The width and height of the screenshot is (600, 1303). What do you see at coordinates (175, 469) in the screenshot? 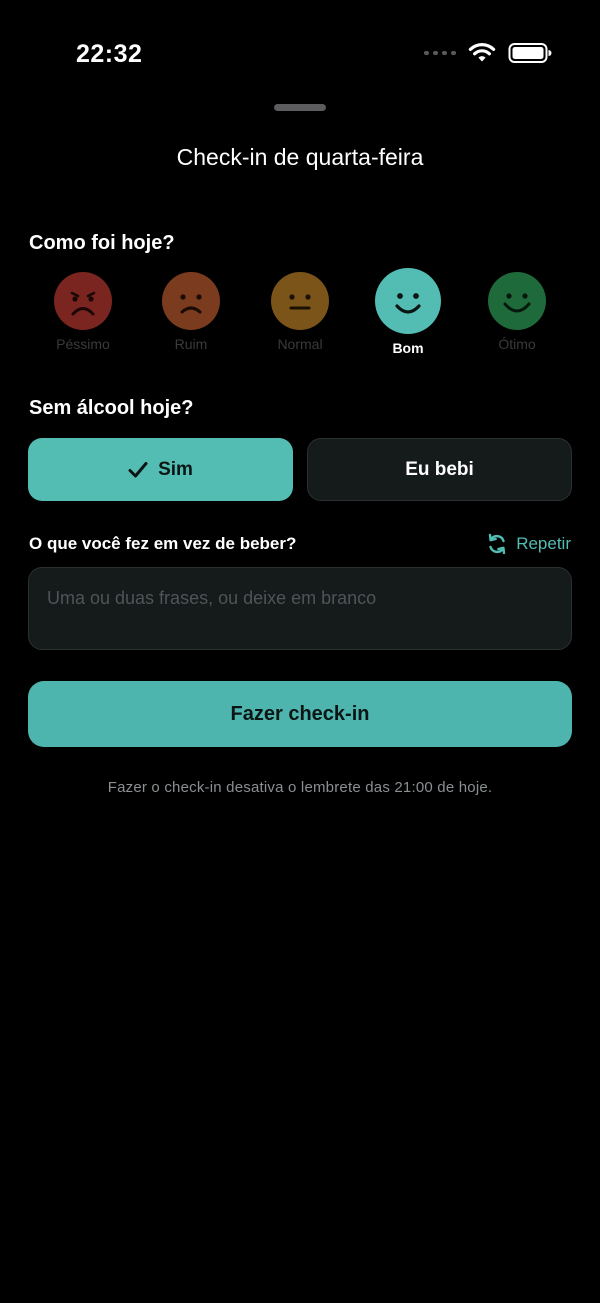
I see `alcohol-free-yes-label: Sim` at bounding box center [175, 469].